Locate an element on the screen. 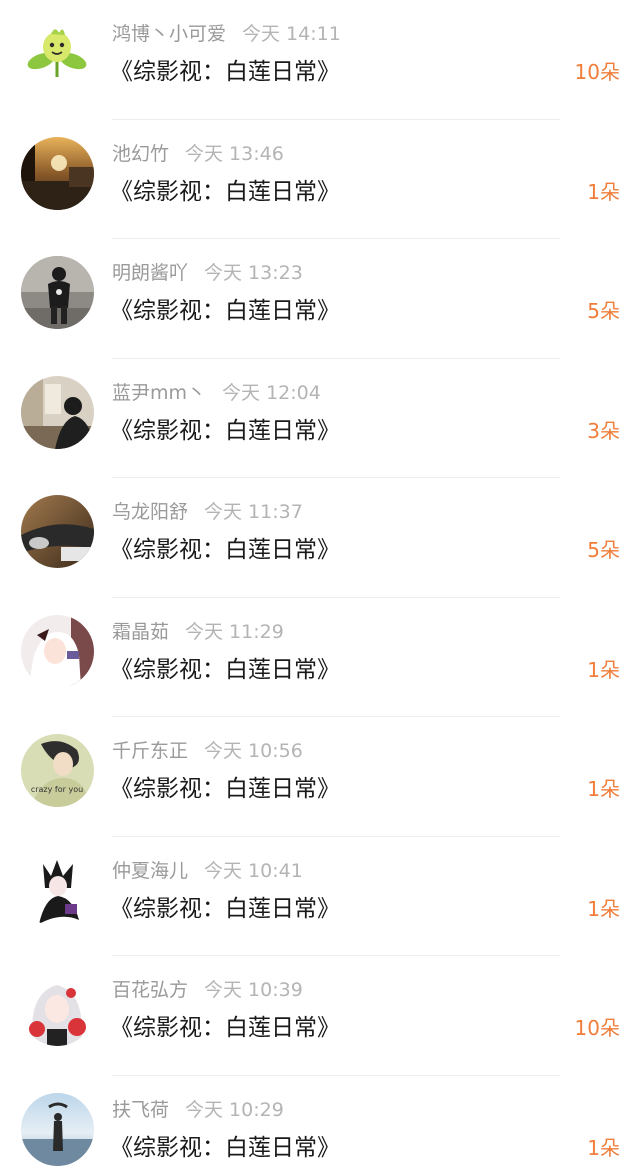 The height and width of the screenshot is (1167, 640). flower-count: 3朵 is located at coordinates (603, 430).